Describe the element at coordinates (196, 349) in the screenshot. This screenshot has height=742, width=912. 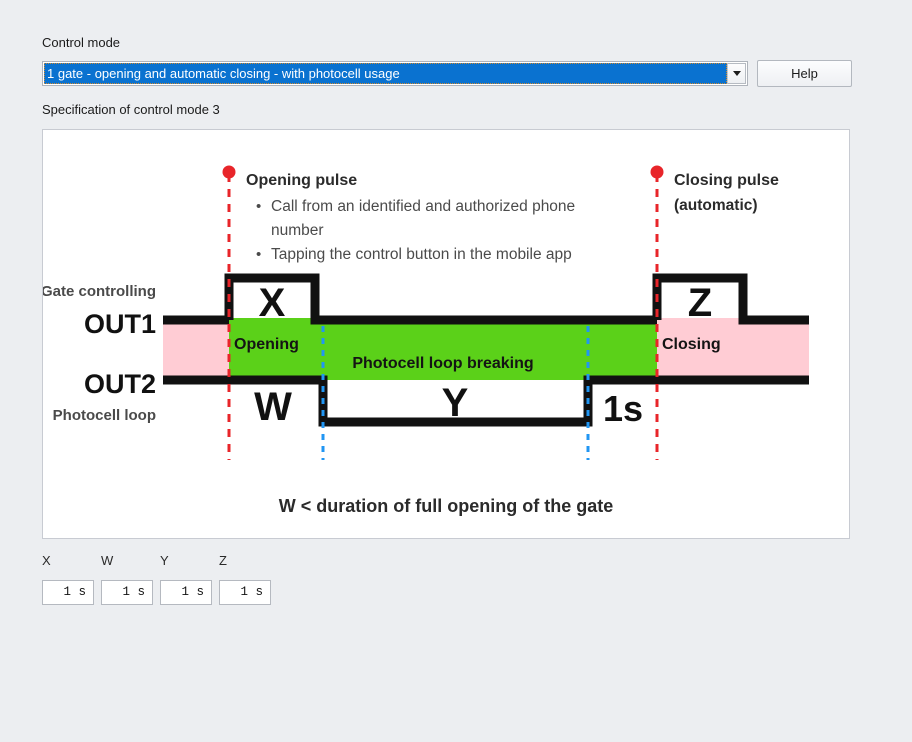
I see `band-pink-left` at that location.